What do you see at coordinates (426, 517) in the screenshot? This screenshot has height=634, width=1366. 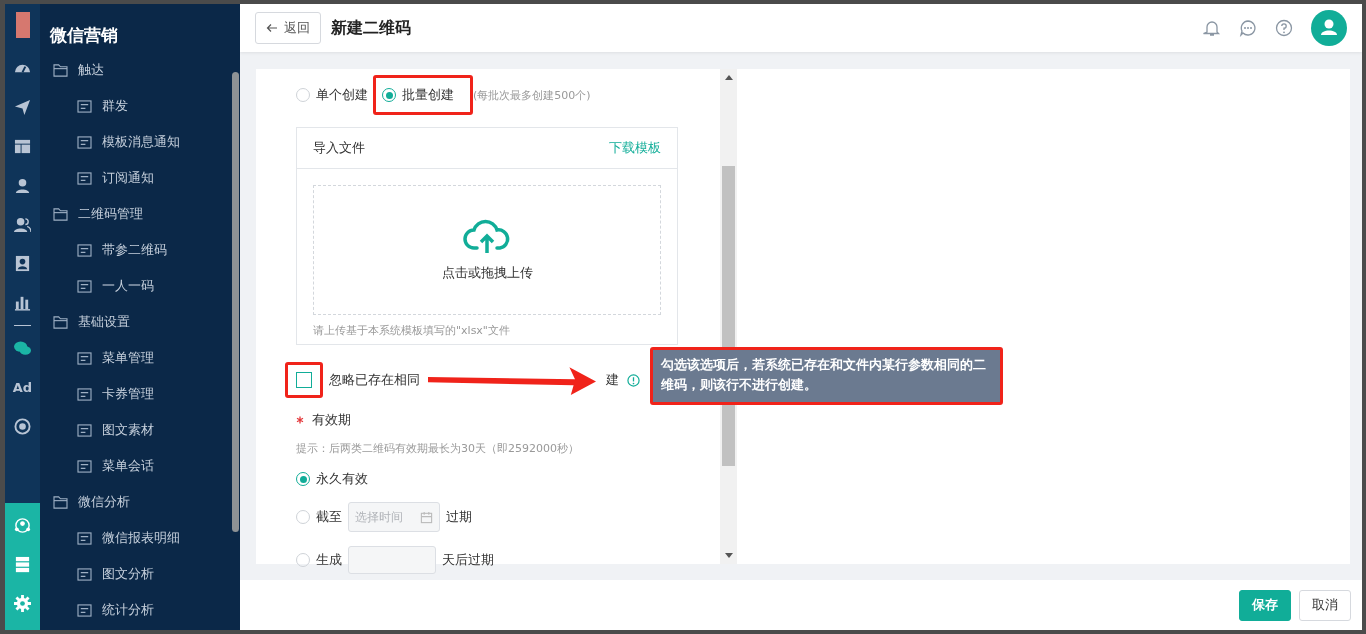 I see `calendar-icon` at bounding box center [426, 517].